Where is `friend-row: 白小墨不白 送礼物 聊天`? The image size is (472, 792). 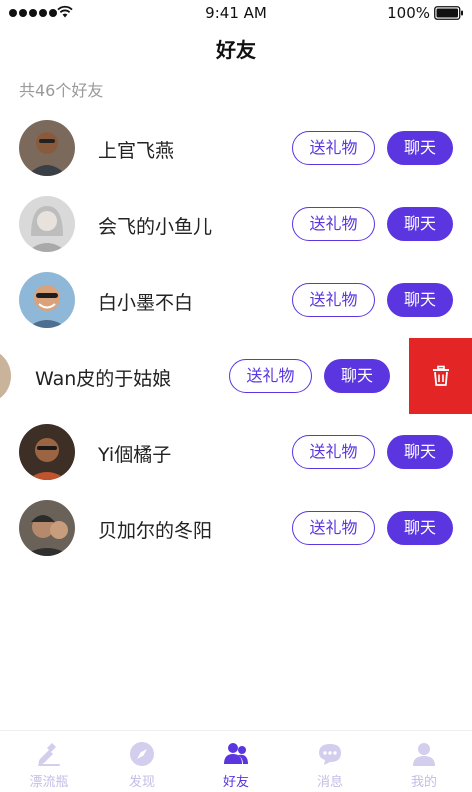
friend-row: 白小墨不白 送礼物 聊天 is located at coordinates (236, 300).